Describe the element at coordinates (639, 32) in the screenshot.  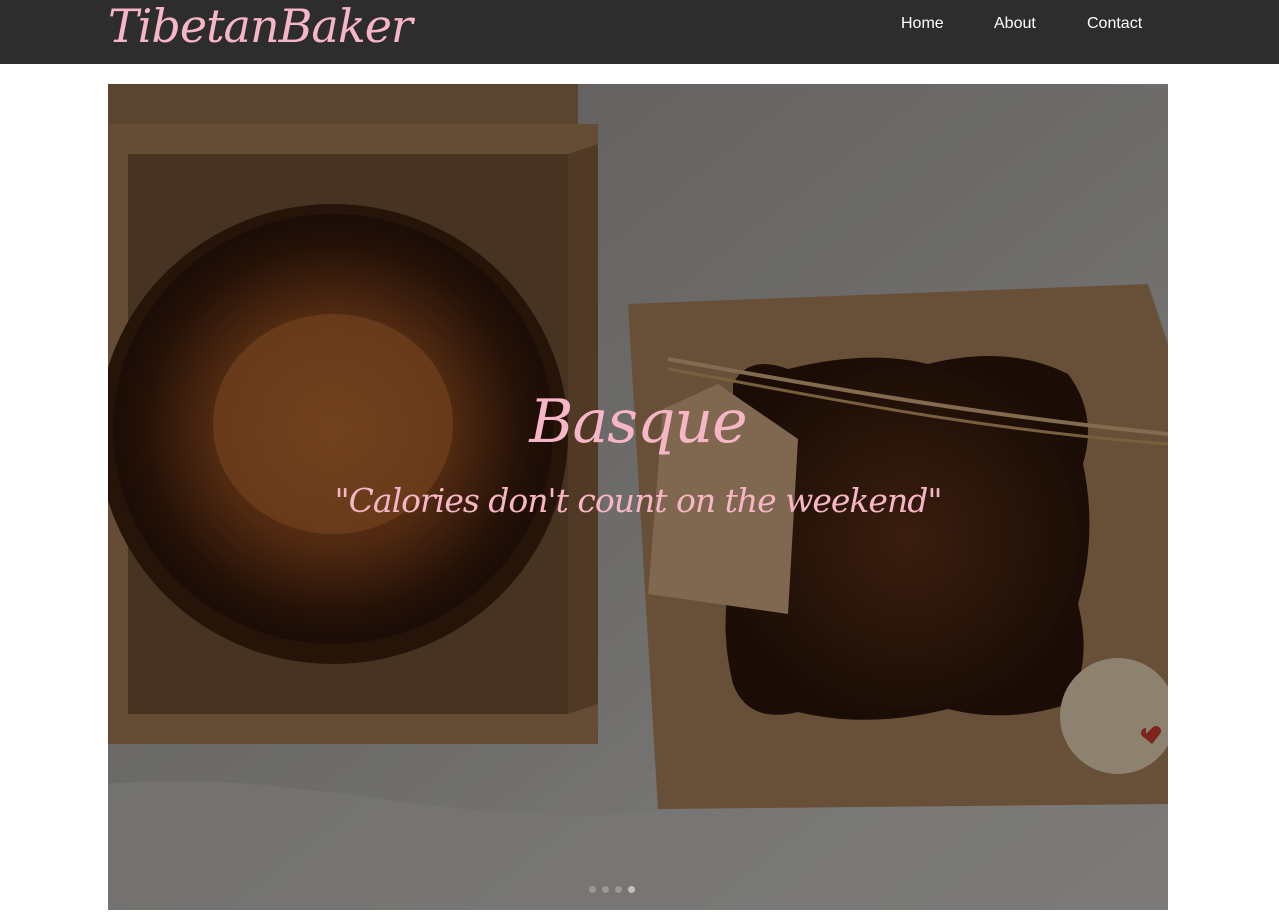
I see `navbar: TibetanBaker Home About Contact` at that location.